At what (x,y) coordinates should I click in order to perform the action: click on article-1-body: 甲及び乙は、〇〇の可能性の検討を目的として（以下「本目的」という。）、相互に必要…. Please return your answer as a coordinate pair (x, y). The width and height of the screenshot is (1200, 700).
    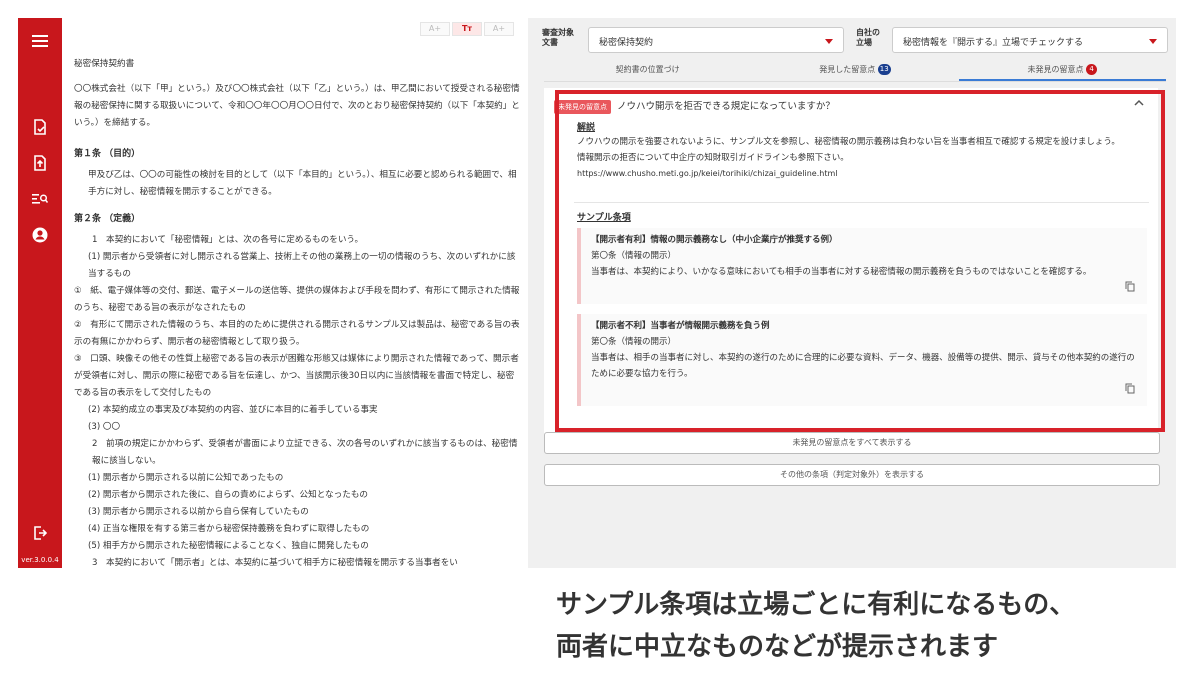
    Looking at the image, I should click on (302, 183).